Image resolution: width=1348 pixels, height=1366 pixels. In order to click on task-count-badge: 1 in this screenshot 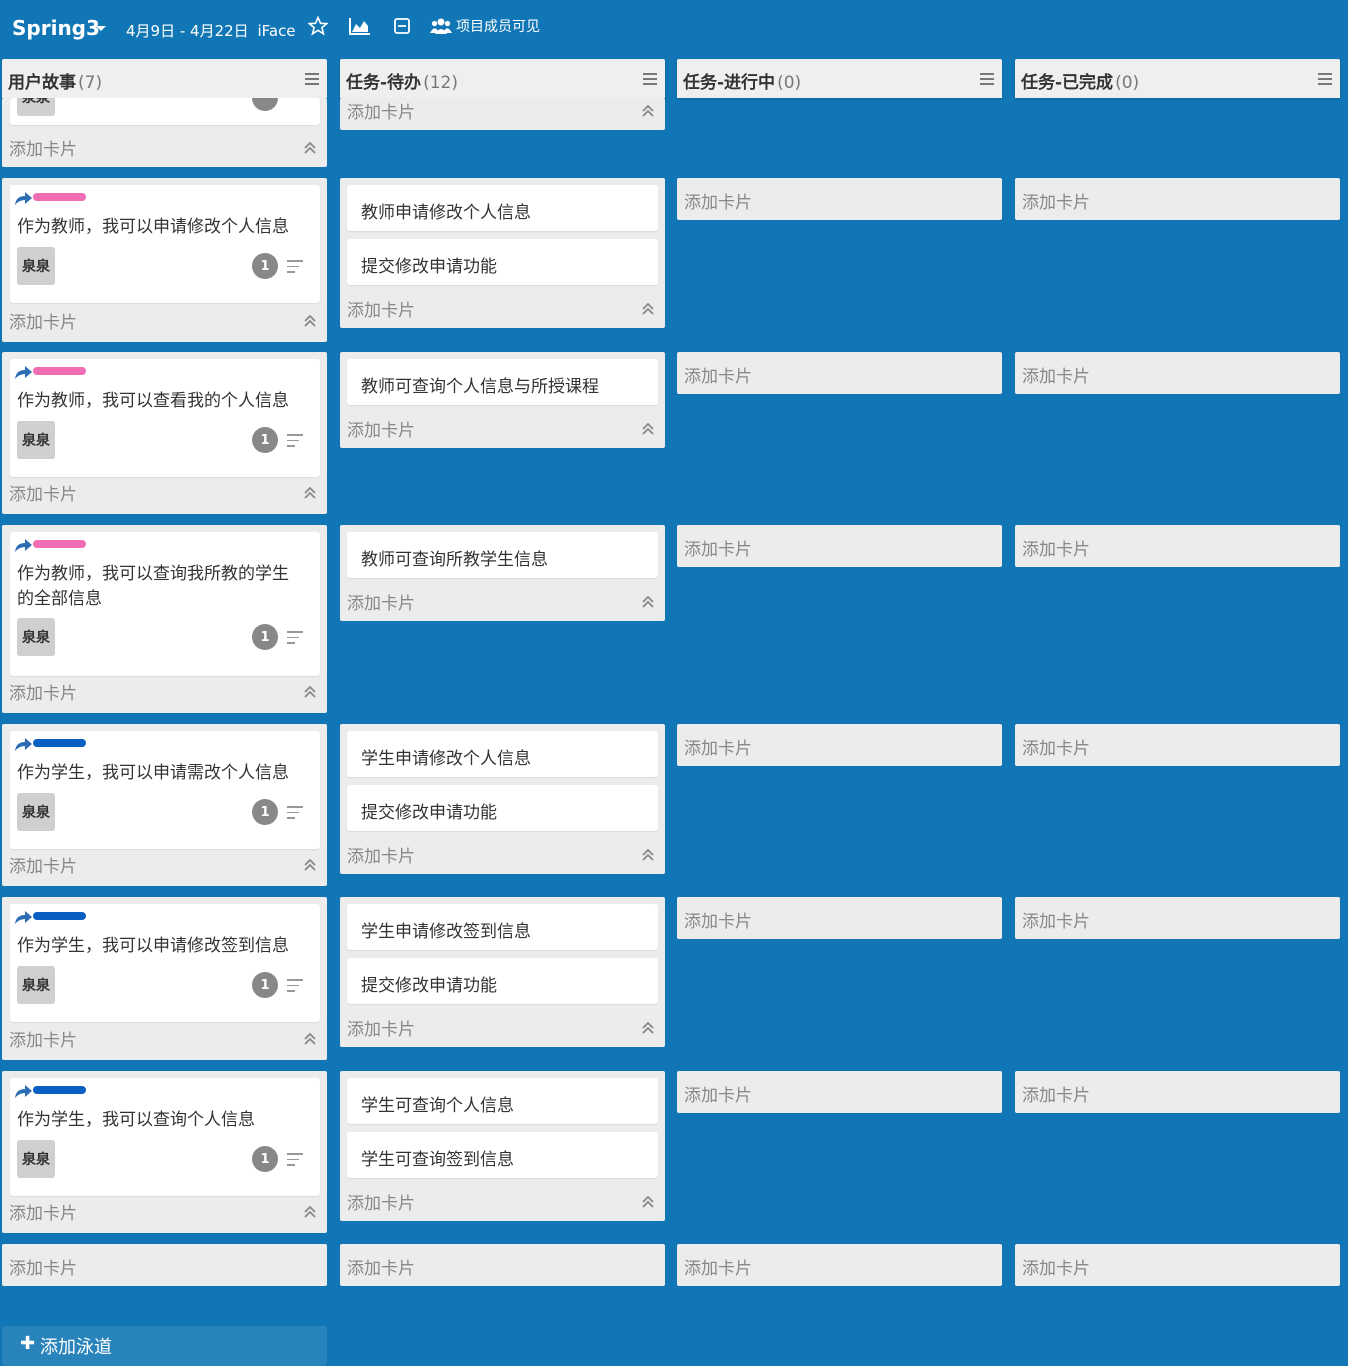, I will do `click(265, 985)`.